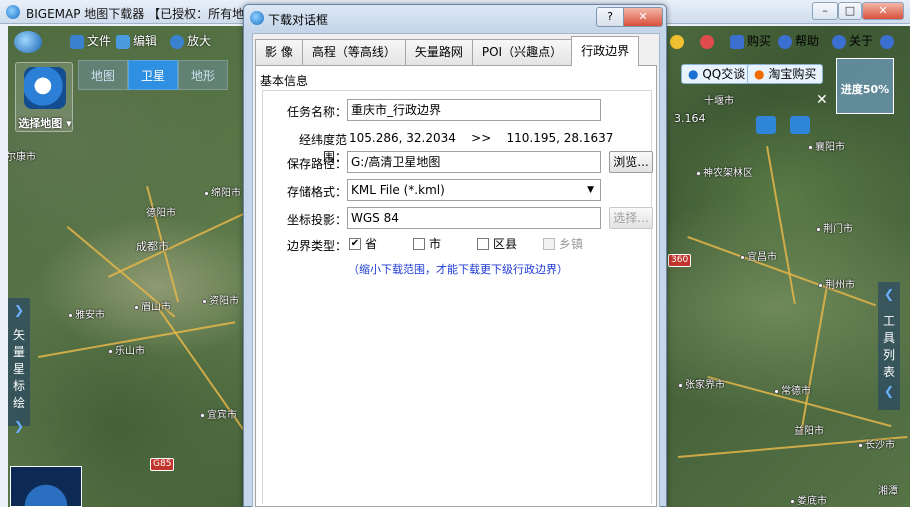 This screenshot has width=910, height=507. Describe the element at coordinates (497, 245) in the screenshot. I see `checkbox-county: 区县` at that location.